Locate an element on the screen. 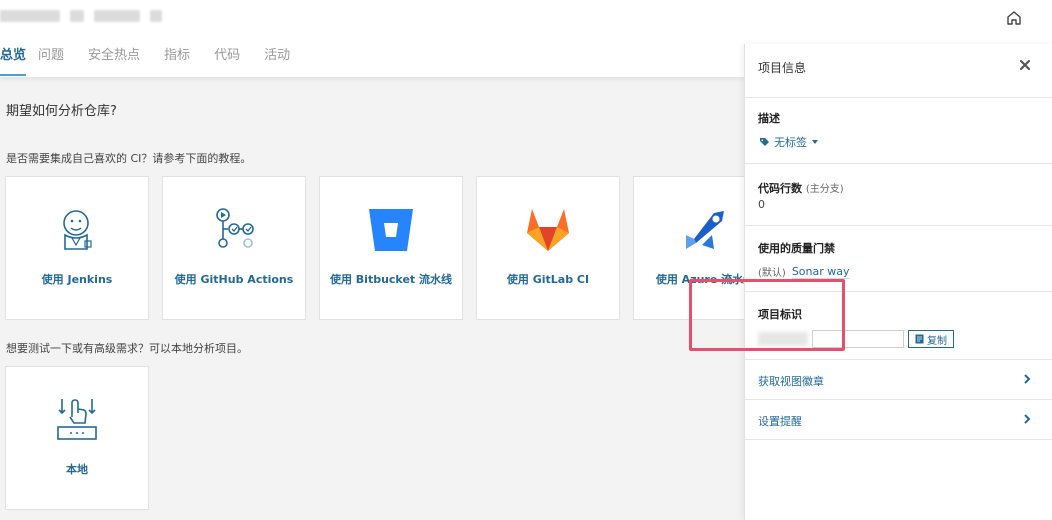 The height and width of the screenshot is (520, 1052). bitbucket-icon is located at coordinates (391, 230).